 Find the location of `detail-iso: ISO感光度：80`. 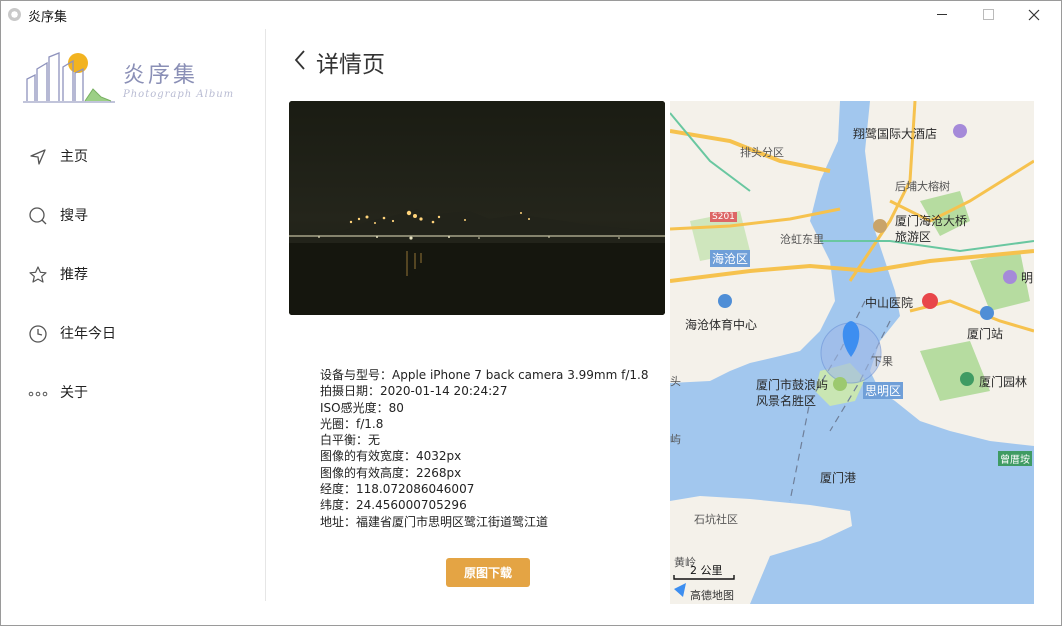

detail-iso: ISO感光度：80 is located at coordinates (362, 407).